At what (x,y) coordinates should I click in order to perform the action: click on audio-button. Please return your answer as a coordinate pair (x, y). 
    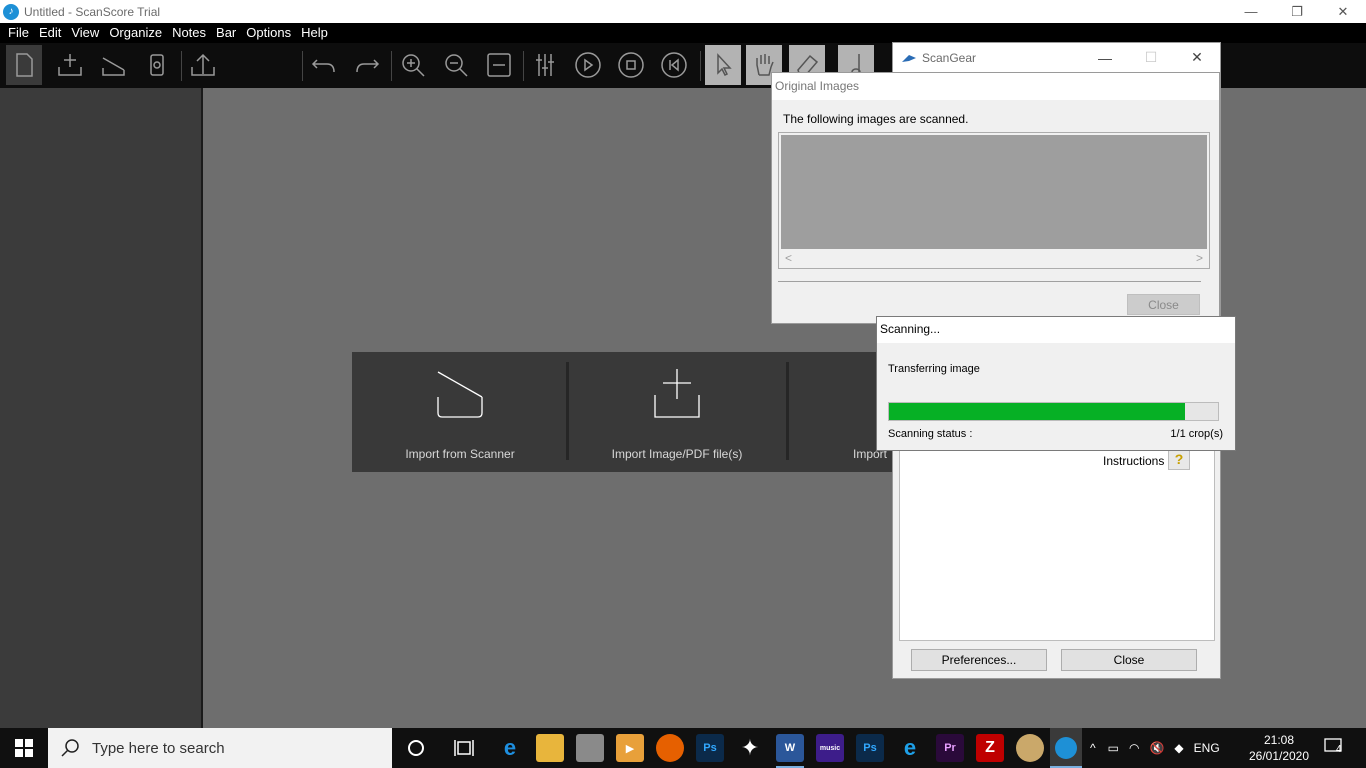
    Looking at the image, I should click on (157, 65).